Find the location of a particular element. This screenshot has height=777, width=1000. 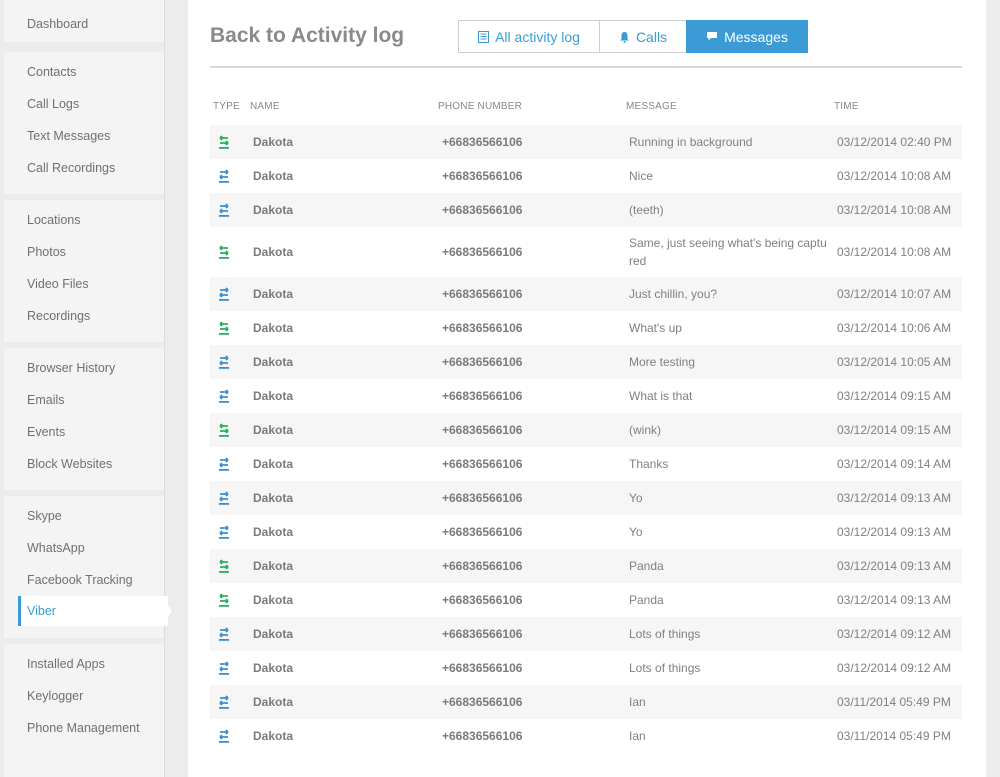

sidebar-item-photos: Photos is located at coordinates (46, 252).